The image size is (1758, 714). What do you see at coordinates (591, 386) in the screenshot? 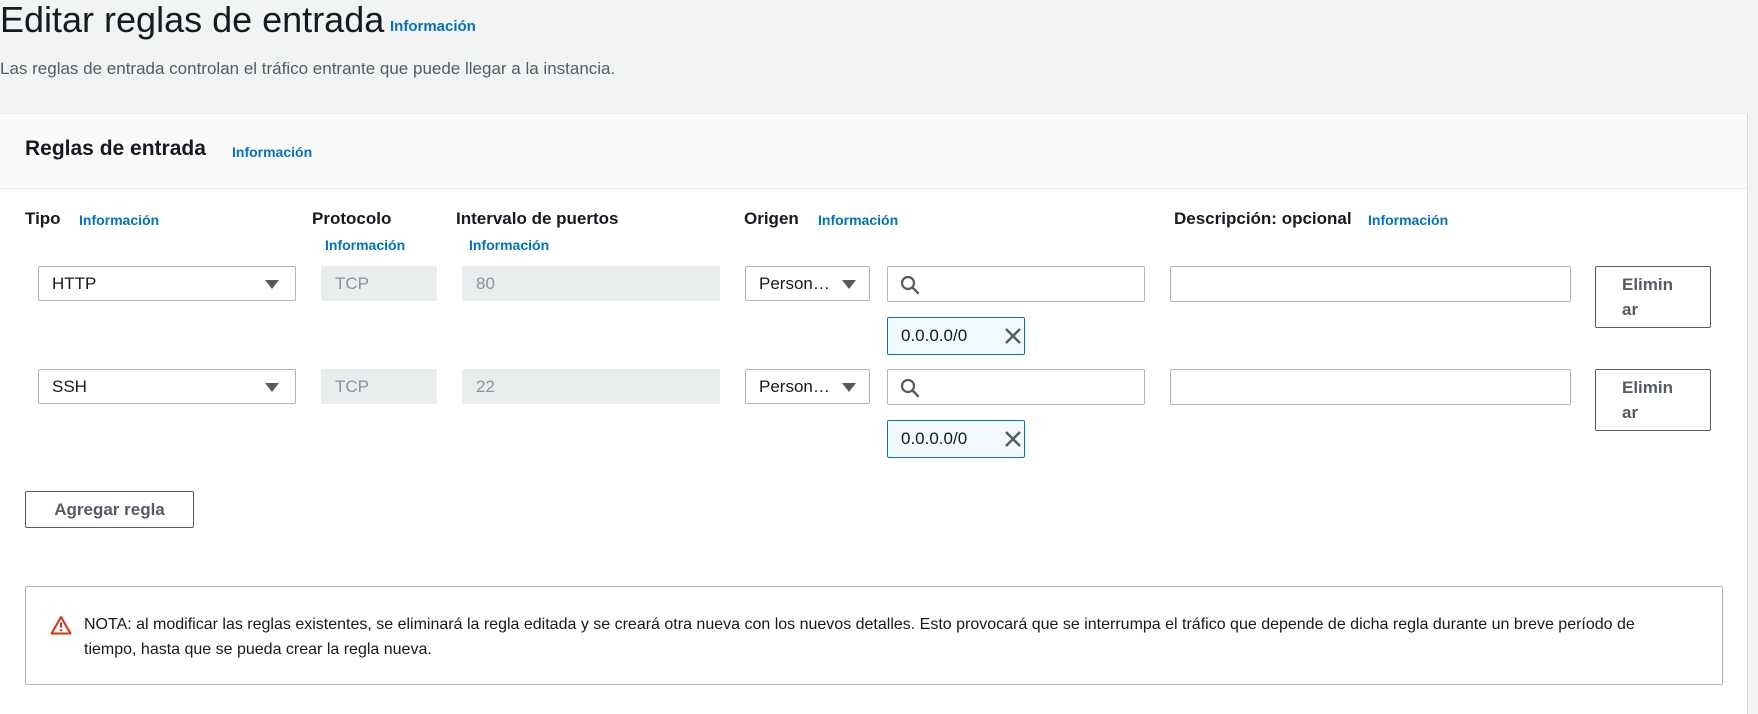
I see `port-range-field: 22` at bounding box center [591, 386].